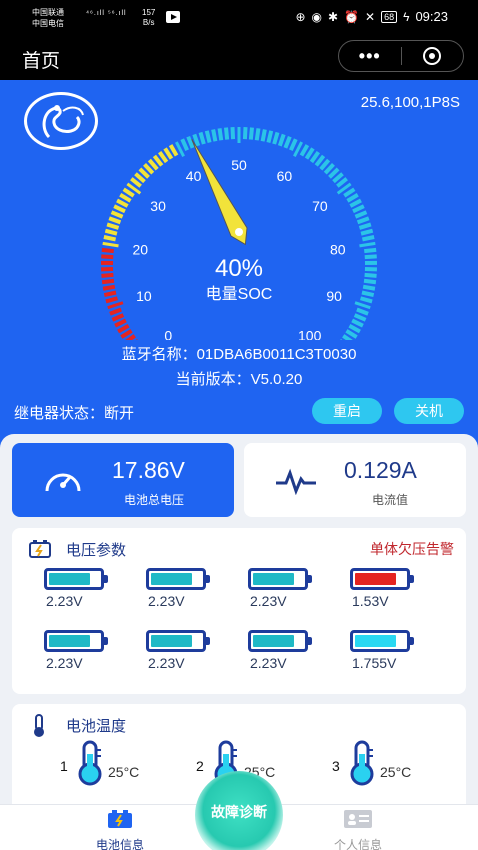 The image size is (478, 850). Describe the element at coordinates (310, 334) in the screenshot. I see `gauge-tick-label: 100` at that location.